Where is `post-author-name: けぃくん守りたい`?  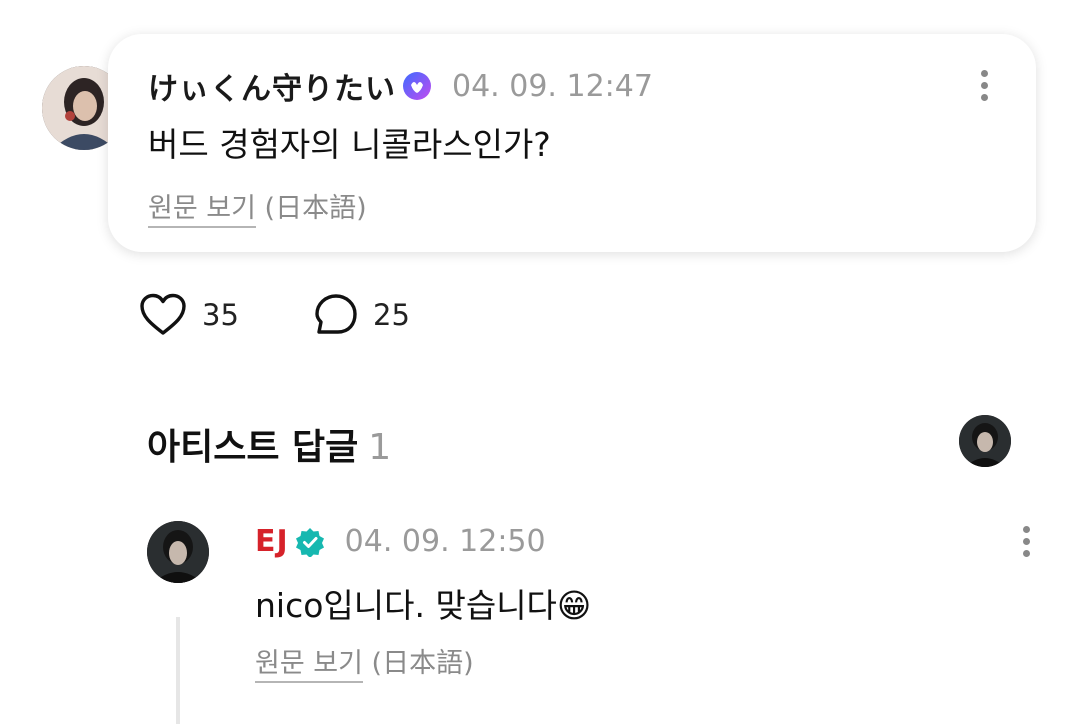
post-author-name: けぃくん守りたい is located at coordinates (272, 86).